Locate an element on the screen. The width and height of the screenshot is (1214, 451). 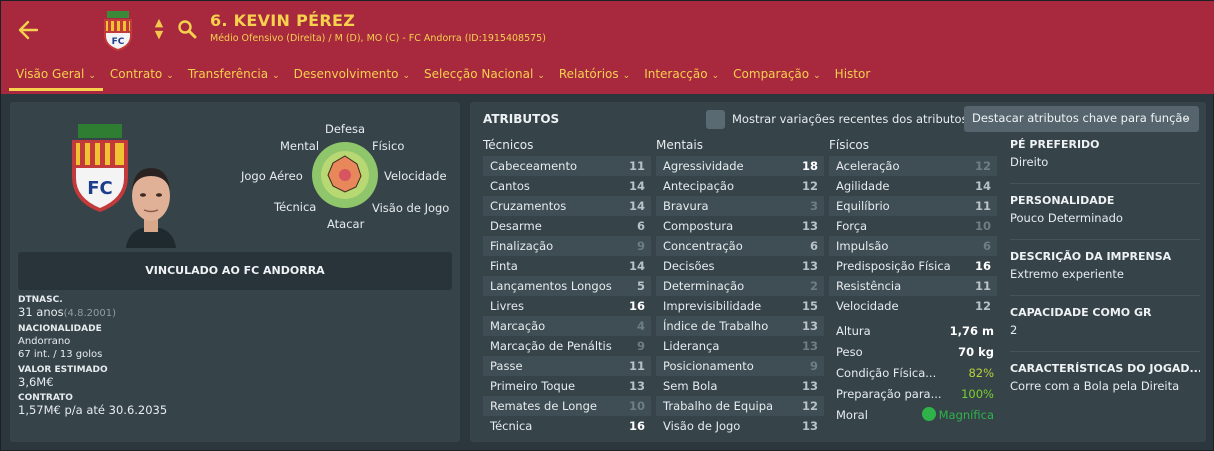
search-icon is located at coordinates (187, 29).